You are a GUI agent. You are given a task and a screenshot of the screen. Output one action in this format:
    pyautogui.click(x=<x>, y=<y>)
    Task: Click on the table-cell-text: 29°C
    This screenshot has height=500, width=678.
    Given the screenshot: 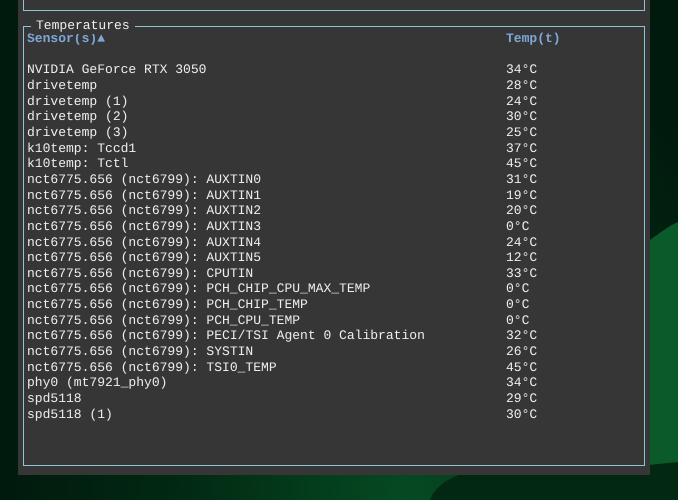 What is the action you would take?
    pyautogui.click(x=522, y=399)
    